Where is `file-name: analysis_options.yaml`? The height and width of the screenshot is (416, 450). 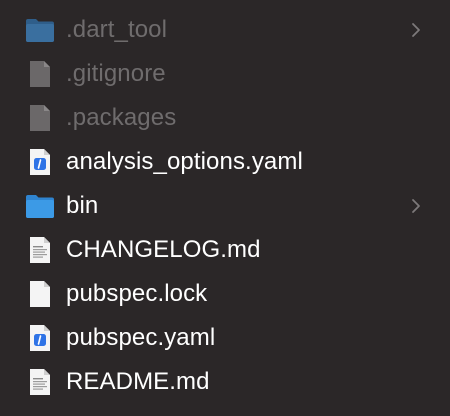
file-name: analysis_options.yaml is located at coordinates (184, 161).